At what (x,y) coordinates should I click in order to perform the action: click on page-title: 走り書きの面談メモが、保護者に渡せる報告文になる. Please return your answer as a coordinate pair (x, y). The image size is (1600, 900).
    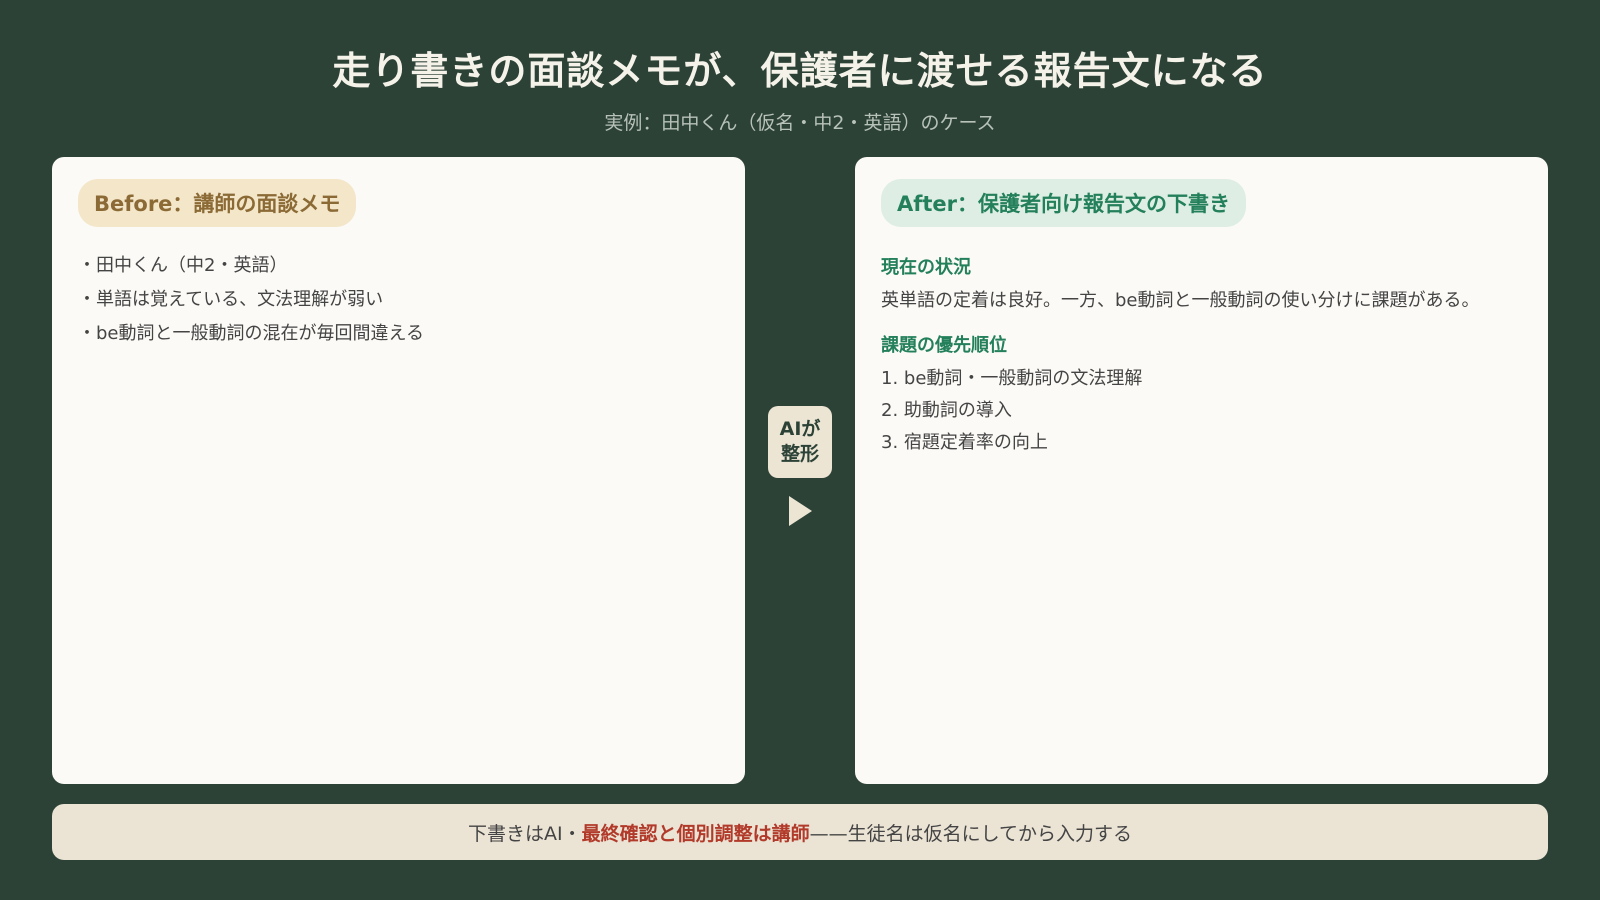
    Looking at the image, I should click on (800, 71).